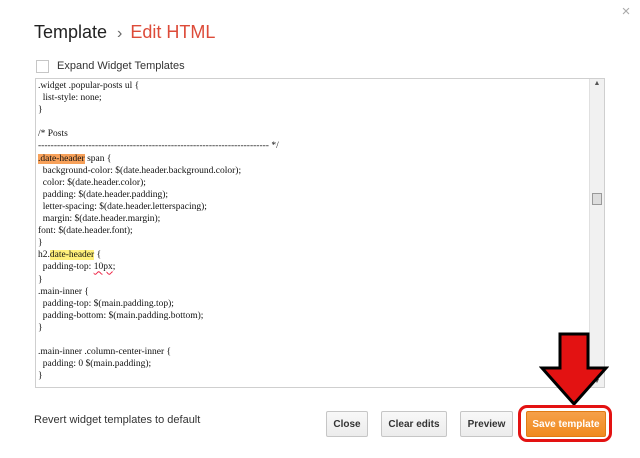 The image size is (640, 458). Describe the element at coordinates (313, 219) in the screenshot. I see `code-line: margin: $(date.header.margin);` at that location.